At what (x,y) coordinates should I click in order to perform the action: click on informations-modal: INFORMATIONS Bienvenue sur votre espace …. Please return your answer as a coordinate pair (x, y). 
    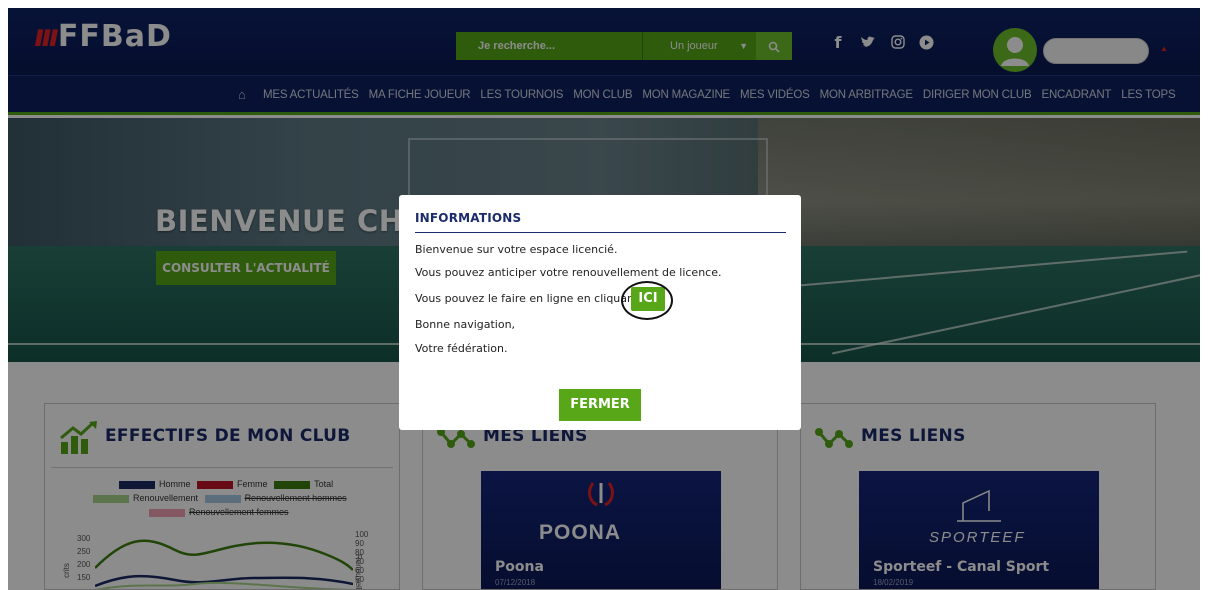
    Looking at the image, I should click on (600, 312).